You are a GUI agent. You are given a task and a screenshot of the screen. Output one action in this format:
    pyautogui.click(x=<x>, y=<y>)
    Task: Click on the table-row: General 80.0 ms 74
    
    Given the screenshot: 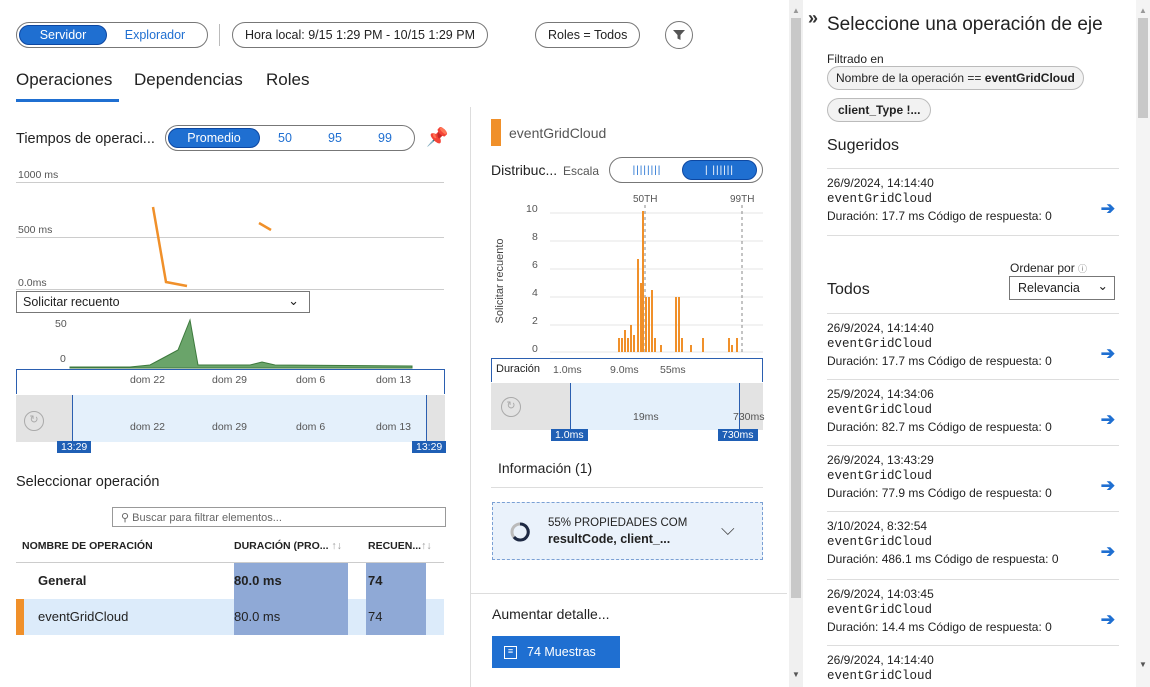 What is the action you would take?
    pyautogui.click(x=230, y=581)
    